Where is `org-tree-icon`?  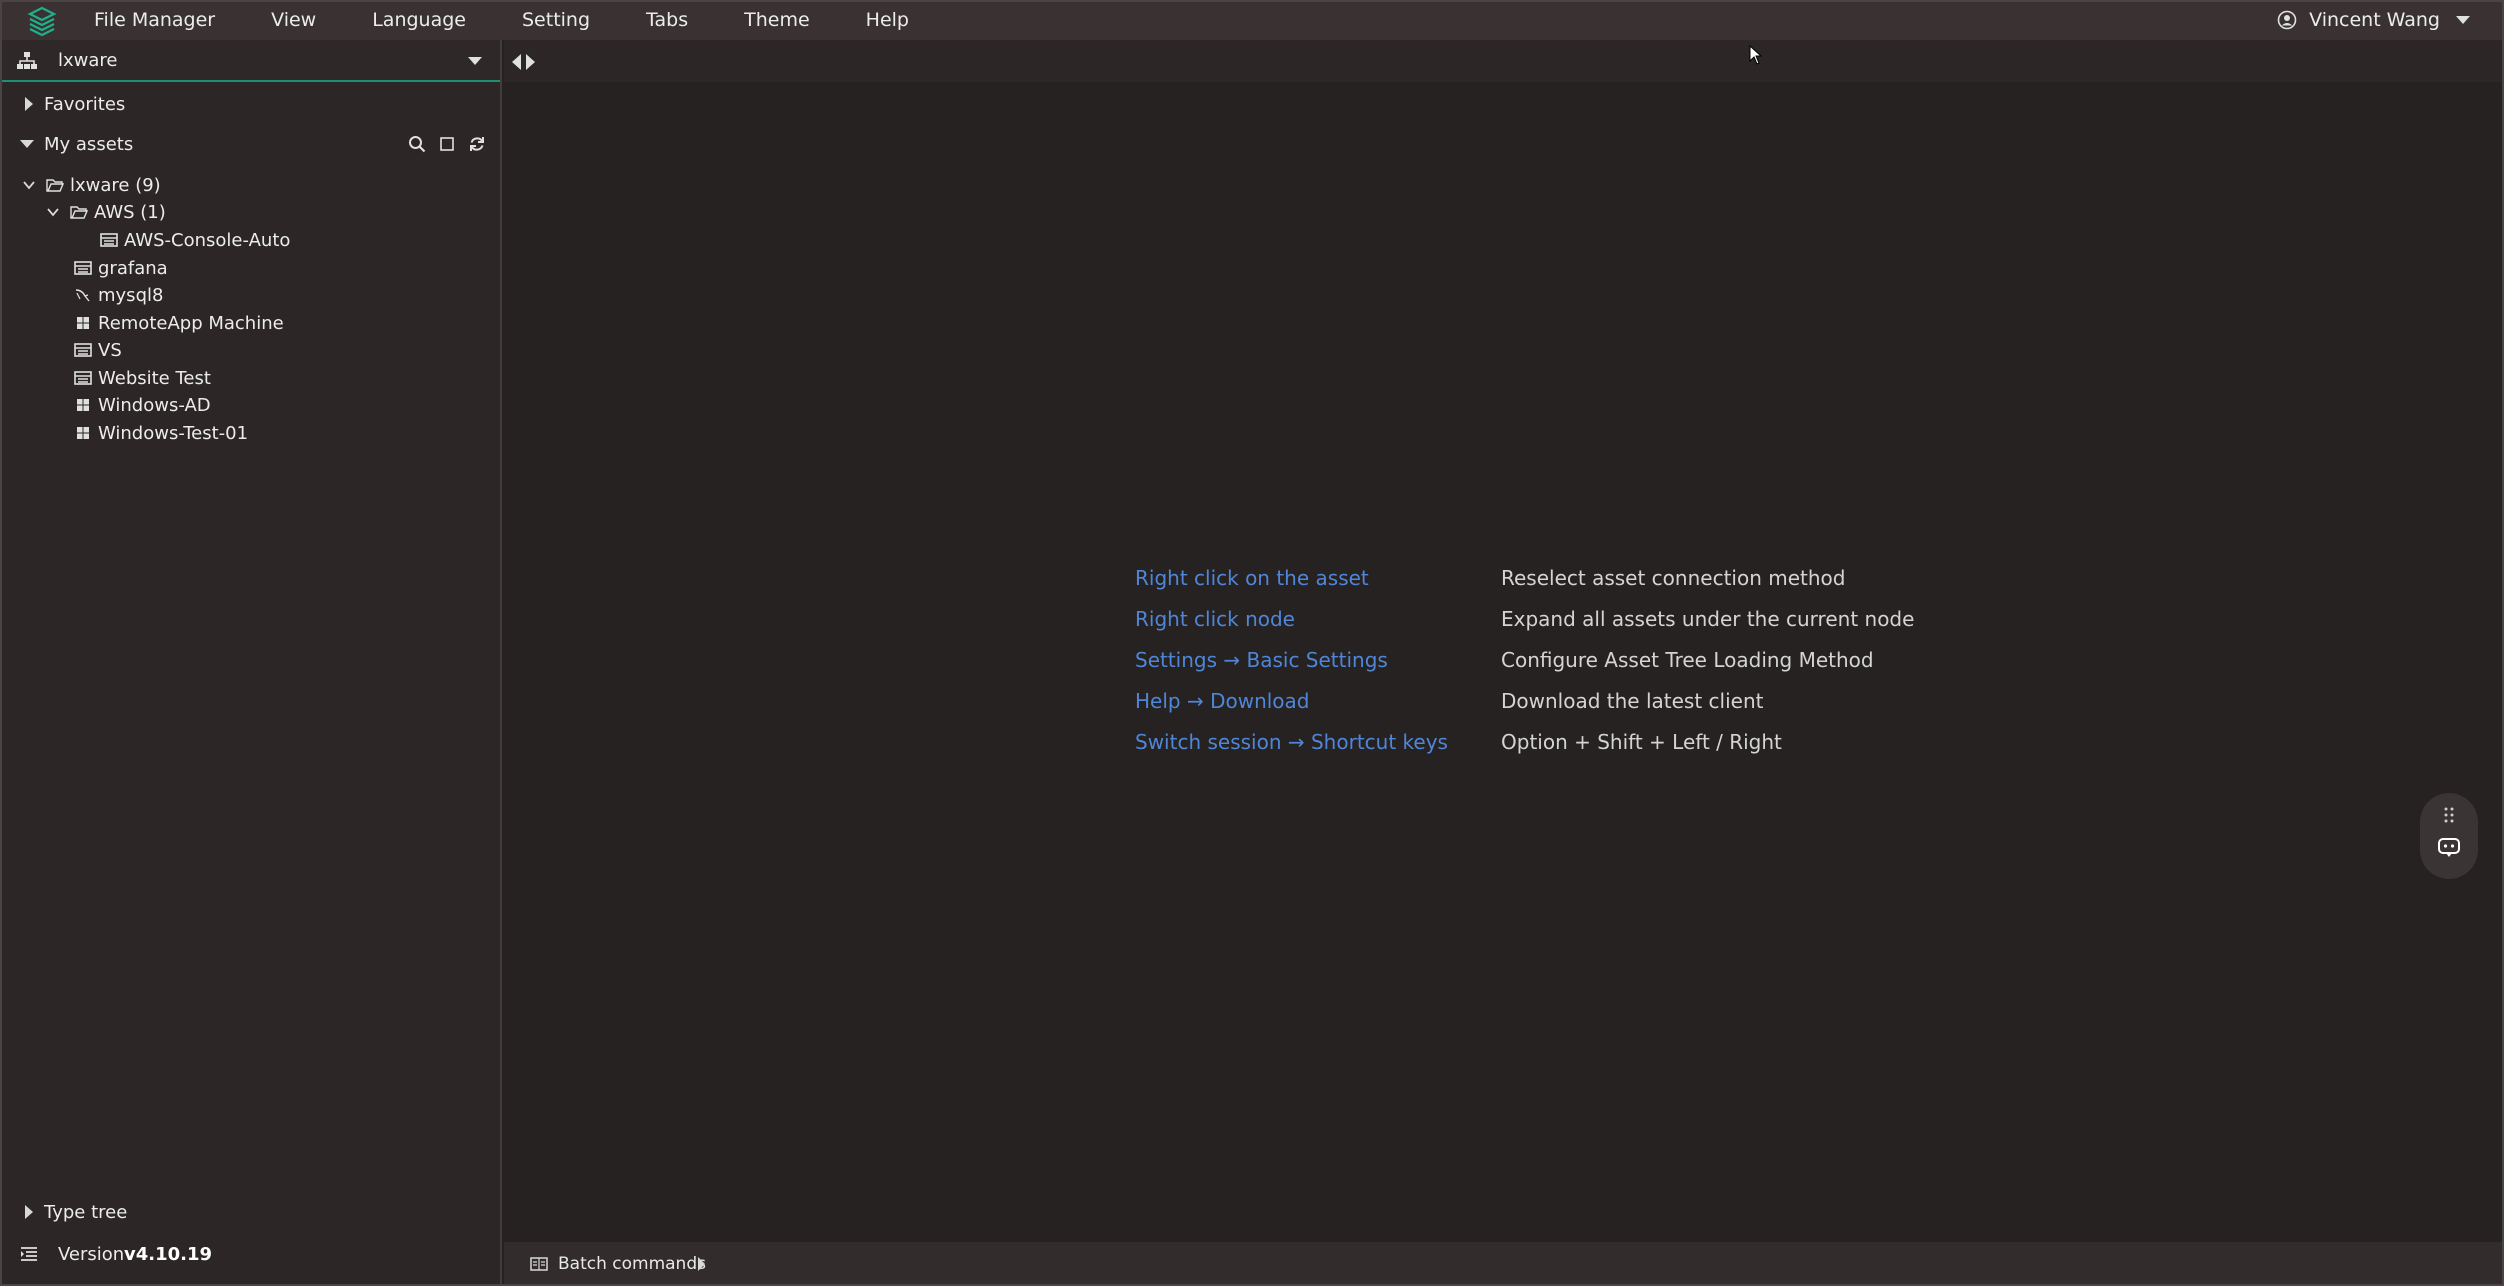
org-tree-icon is located at coordinates (27, 60).